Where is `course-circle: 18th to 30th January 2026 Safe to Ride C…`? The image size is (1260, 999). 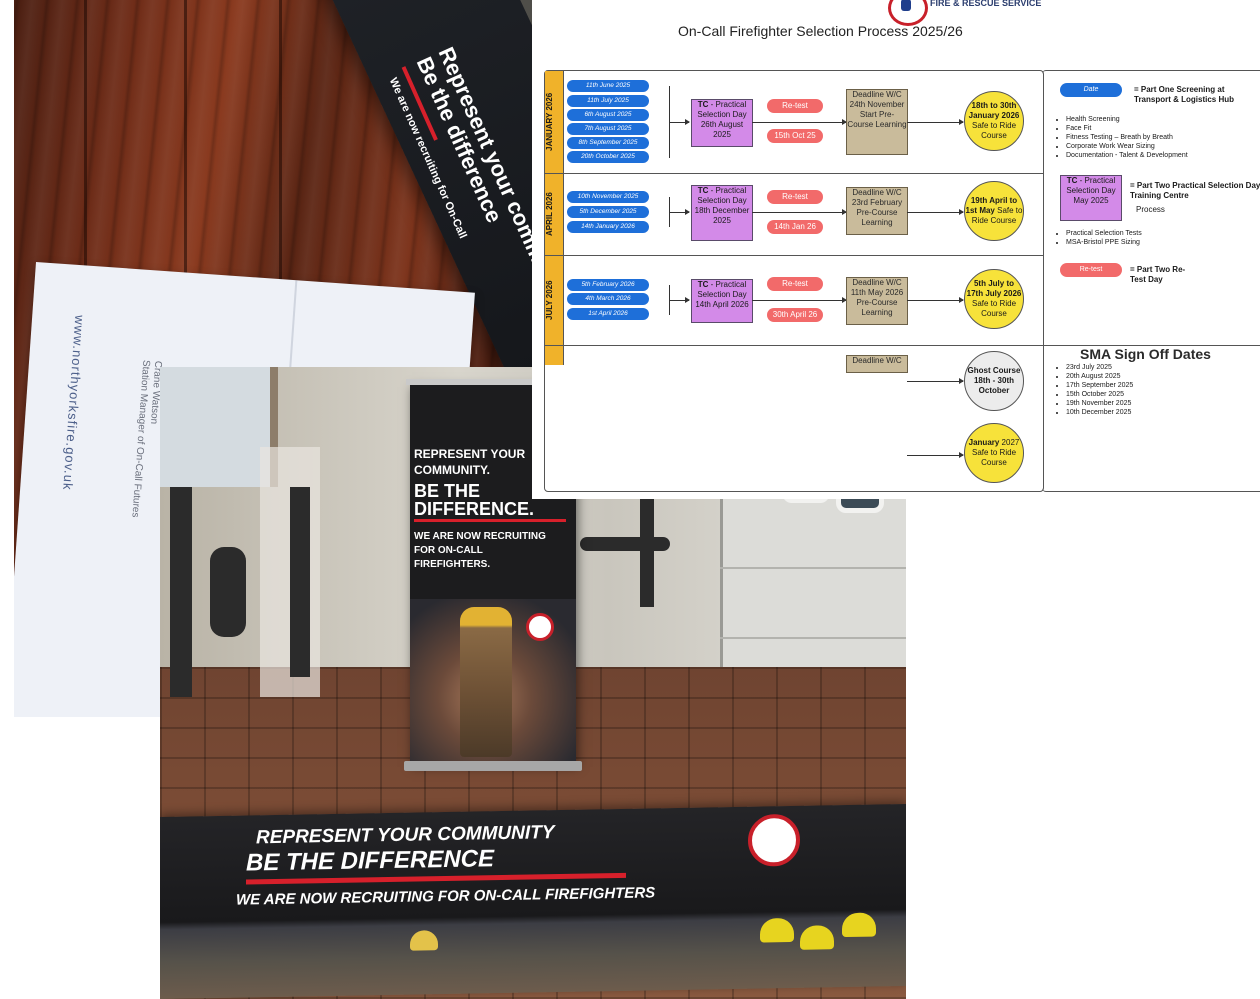 course-circle: 18th to 30th January 2026 Safe to Ride C… is located at coordinates (994, 121).